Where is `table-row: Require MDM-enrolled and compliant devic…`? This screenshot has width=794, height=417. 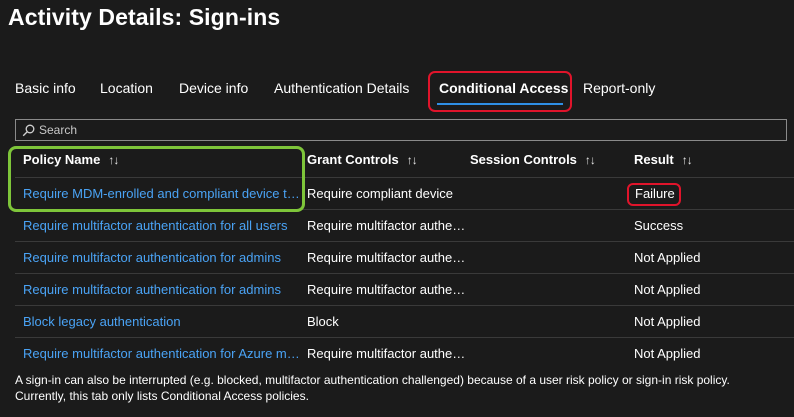
table-row: Require MDM-enrolled and compliant devic… is located at coordinates (404, 194).